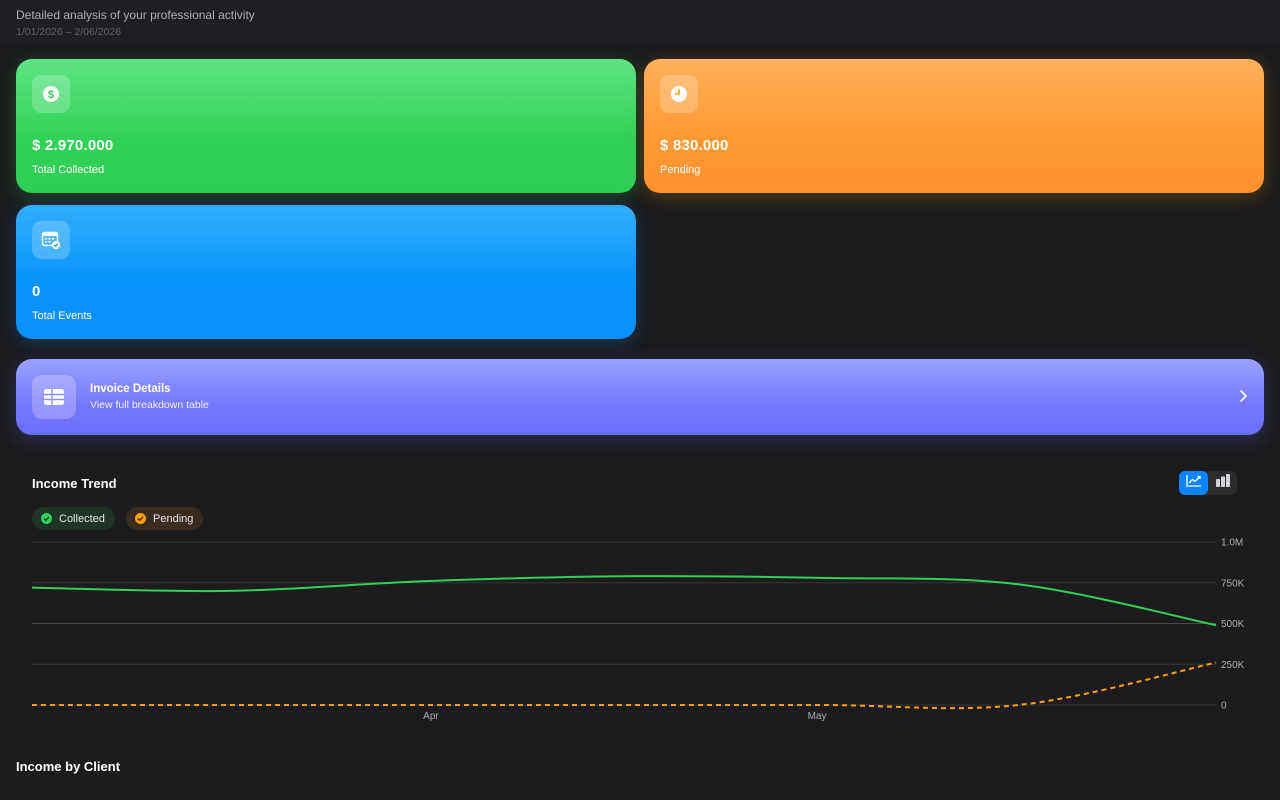 The height and width of the screenshot is (800, 1280). I want to click on pending-value: $ 830.000, so click(694, 145).